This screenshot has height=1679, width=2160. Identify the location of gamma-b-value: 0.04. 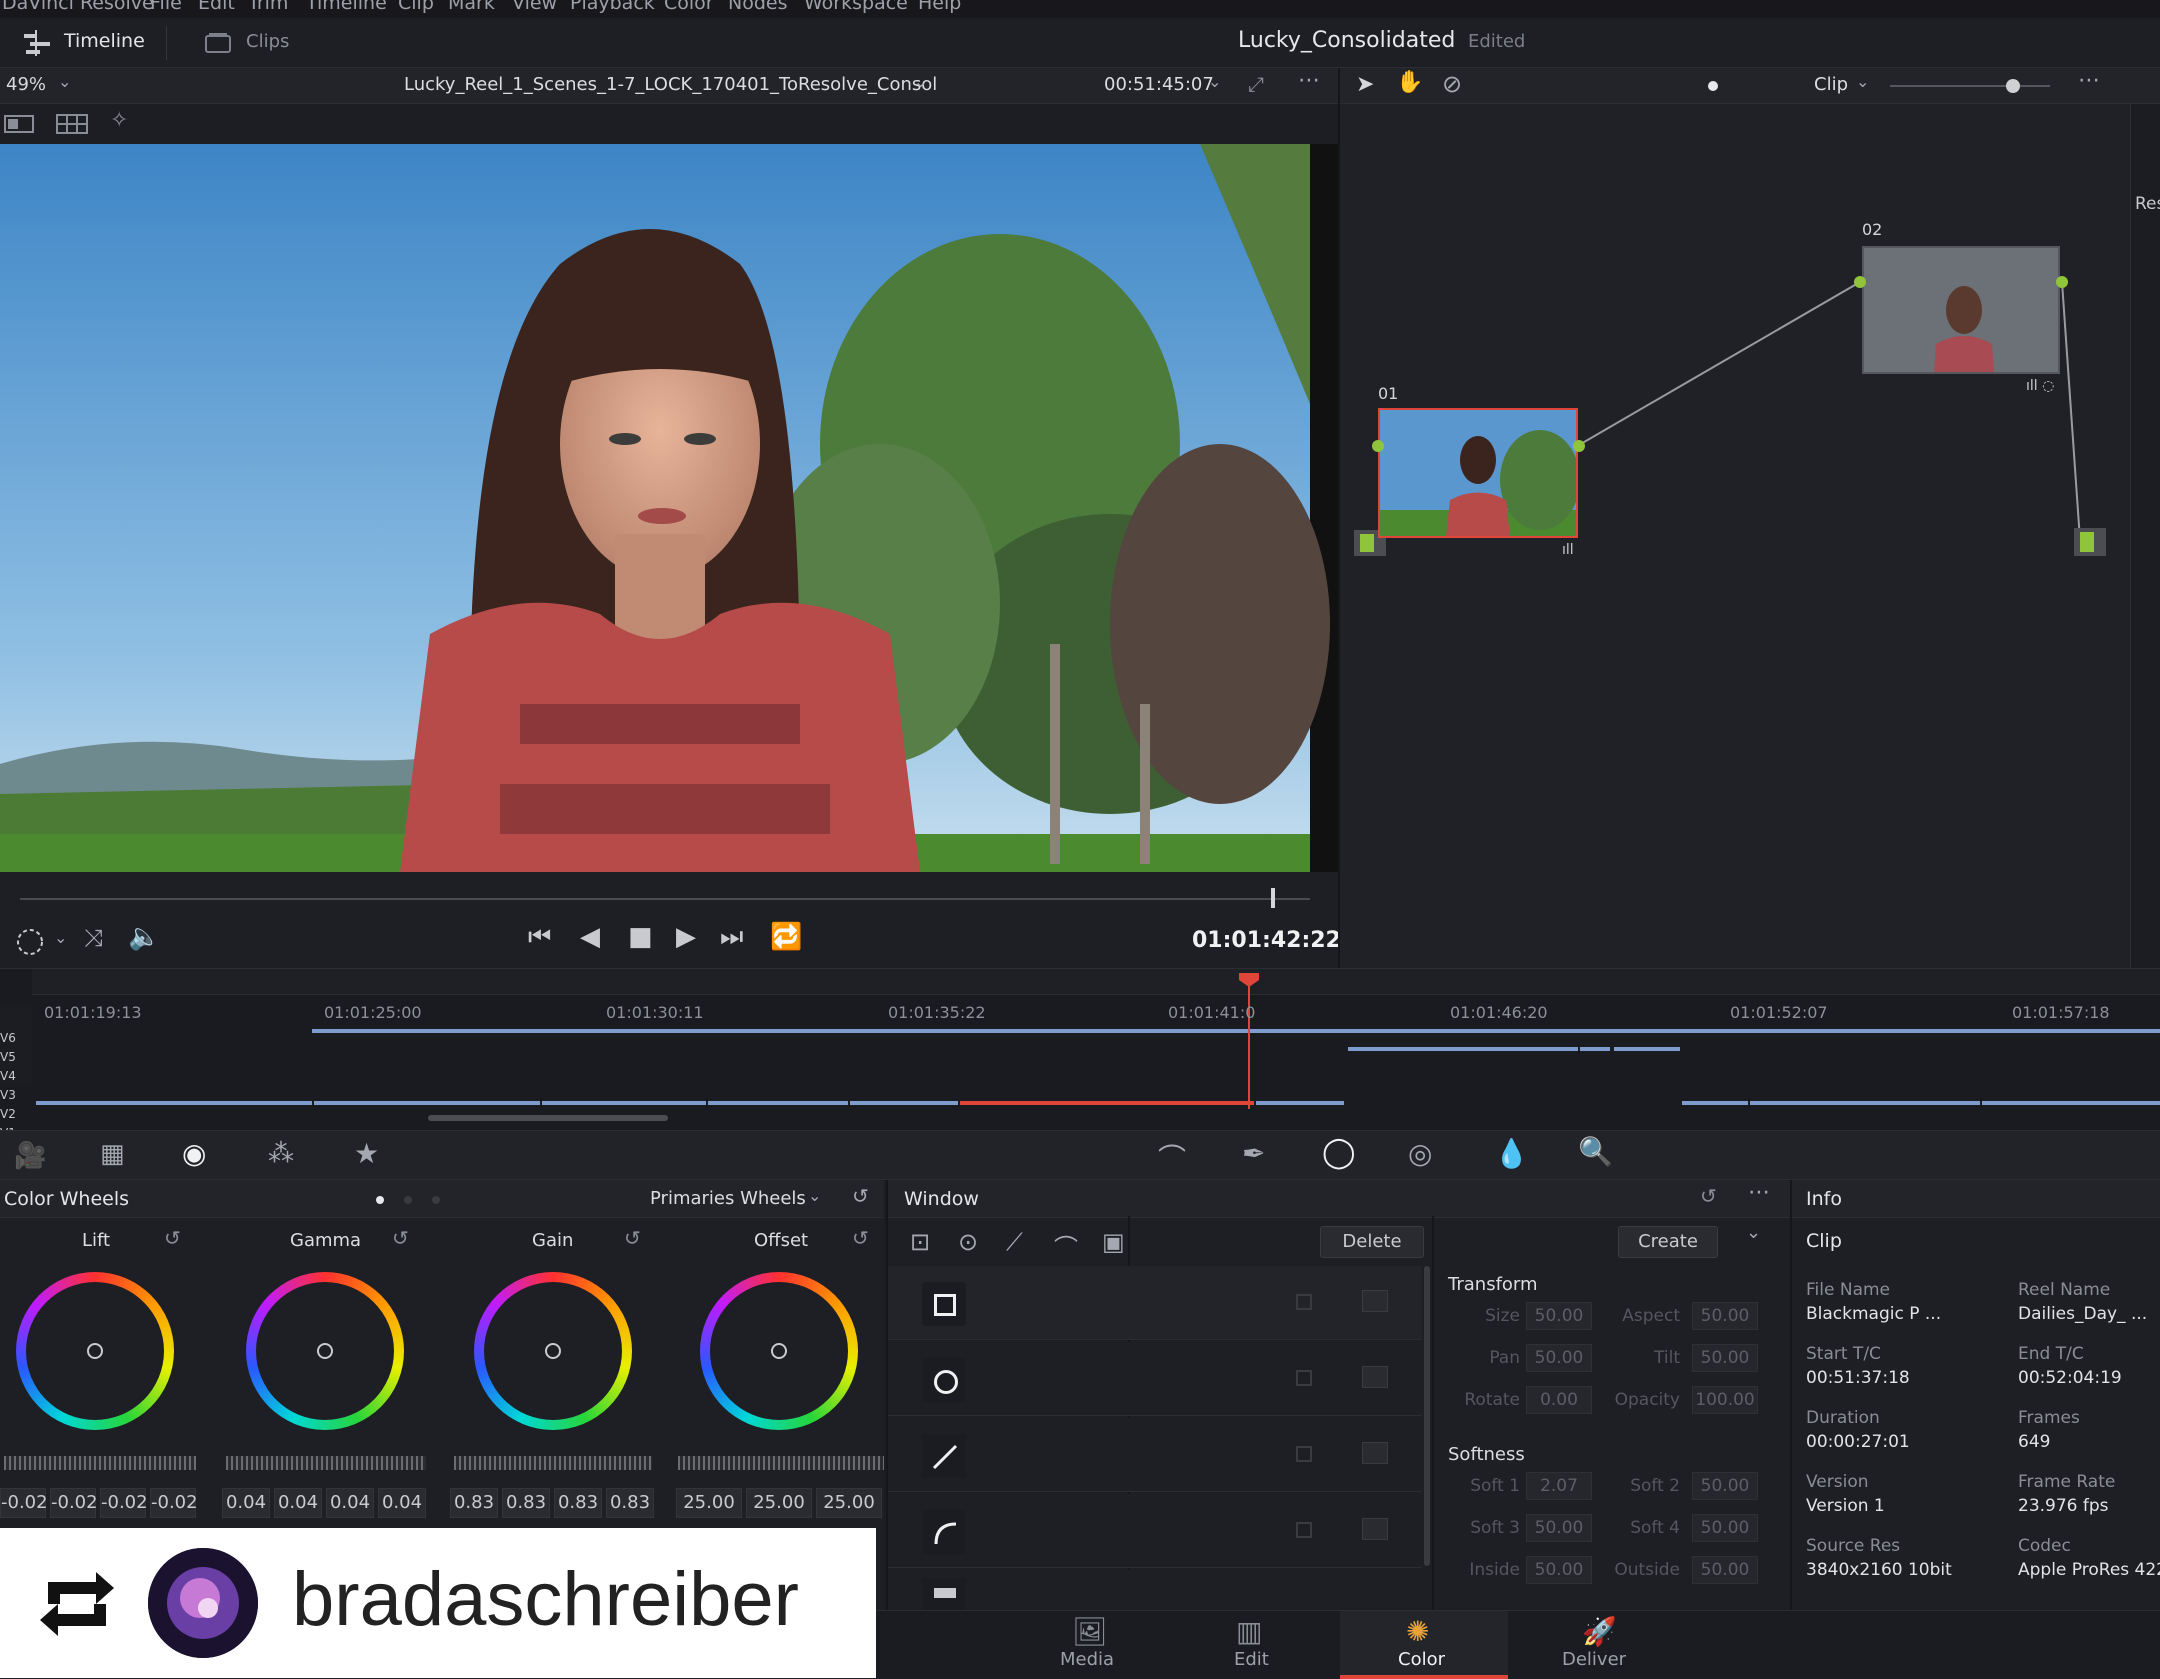
(402, 1503).